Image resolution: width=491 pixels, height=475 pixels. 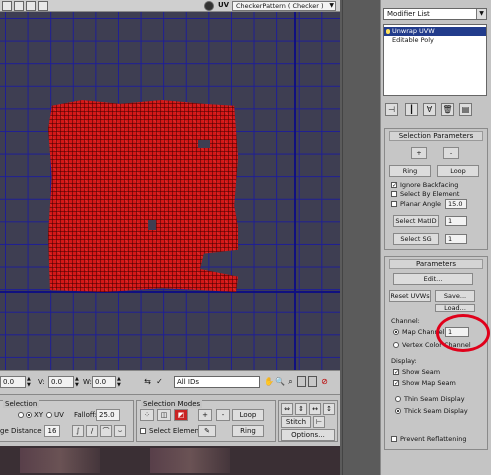 I want to click on ignore-backfacing-checkbox: ✓, so click(x=394, y=185).